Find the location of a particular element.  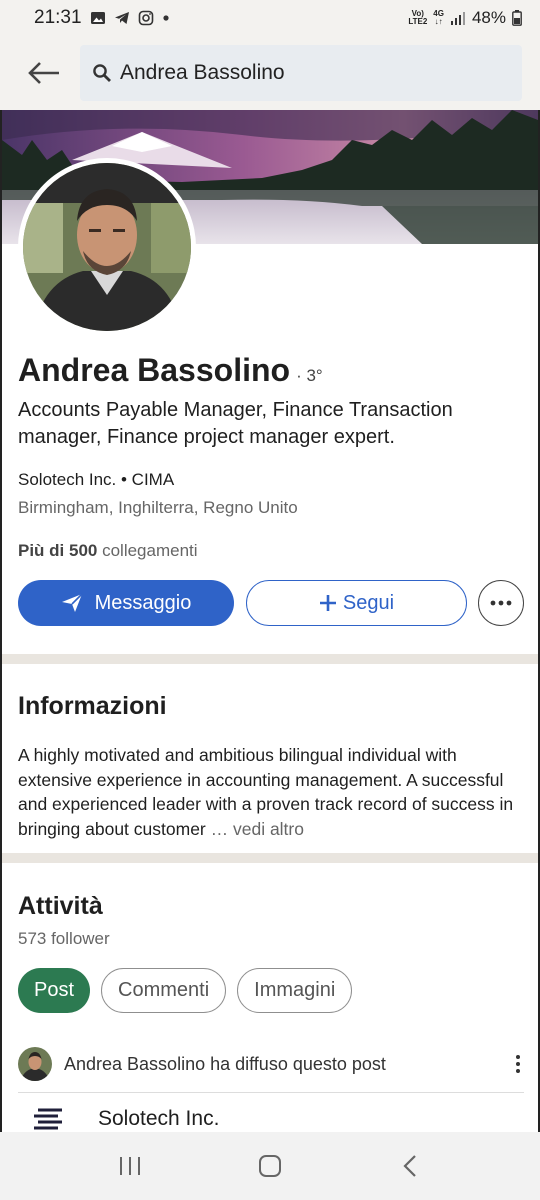

battery-icon is located at coordinates (517, 18).